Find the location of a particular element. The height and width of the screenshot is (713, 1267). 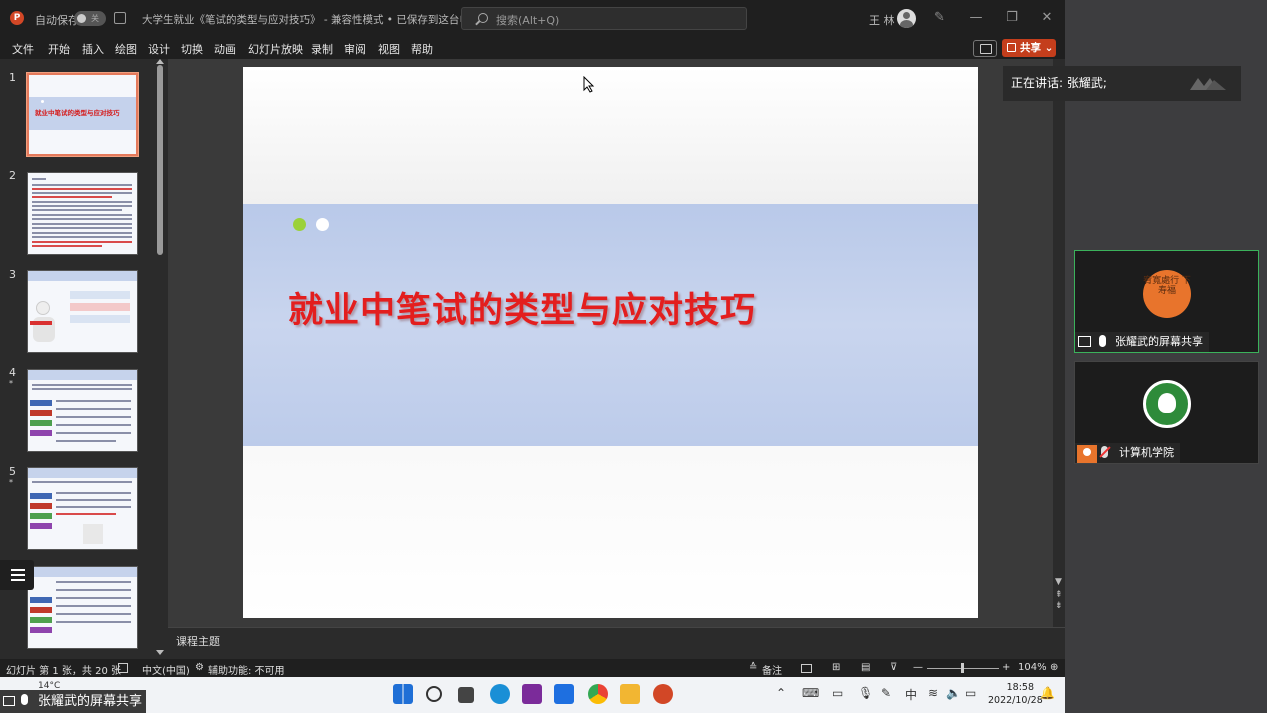

document-title: 大学生就业《笔试的类型与应对技巧》 - 兼容性模式 • 已保存到这台电脑 ⌄ is located at coordinates (317, 19).